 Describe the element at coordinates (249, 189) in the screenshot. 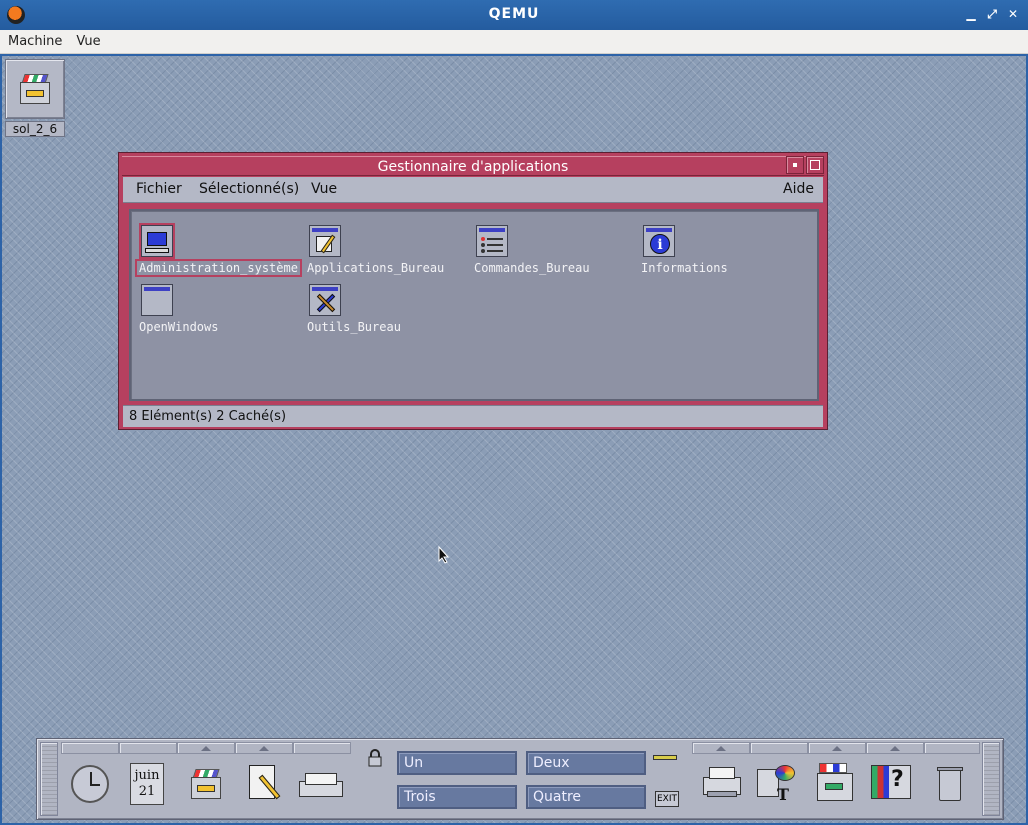

I see `menu-selected: Sélectionné(s)` at that location.